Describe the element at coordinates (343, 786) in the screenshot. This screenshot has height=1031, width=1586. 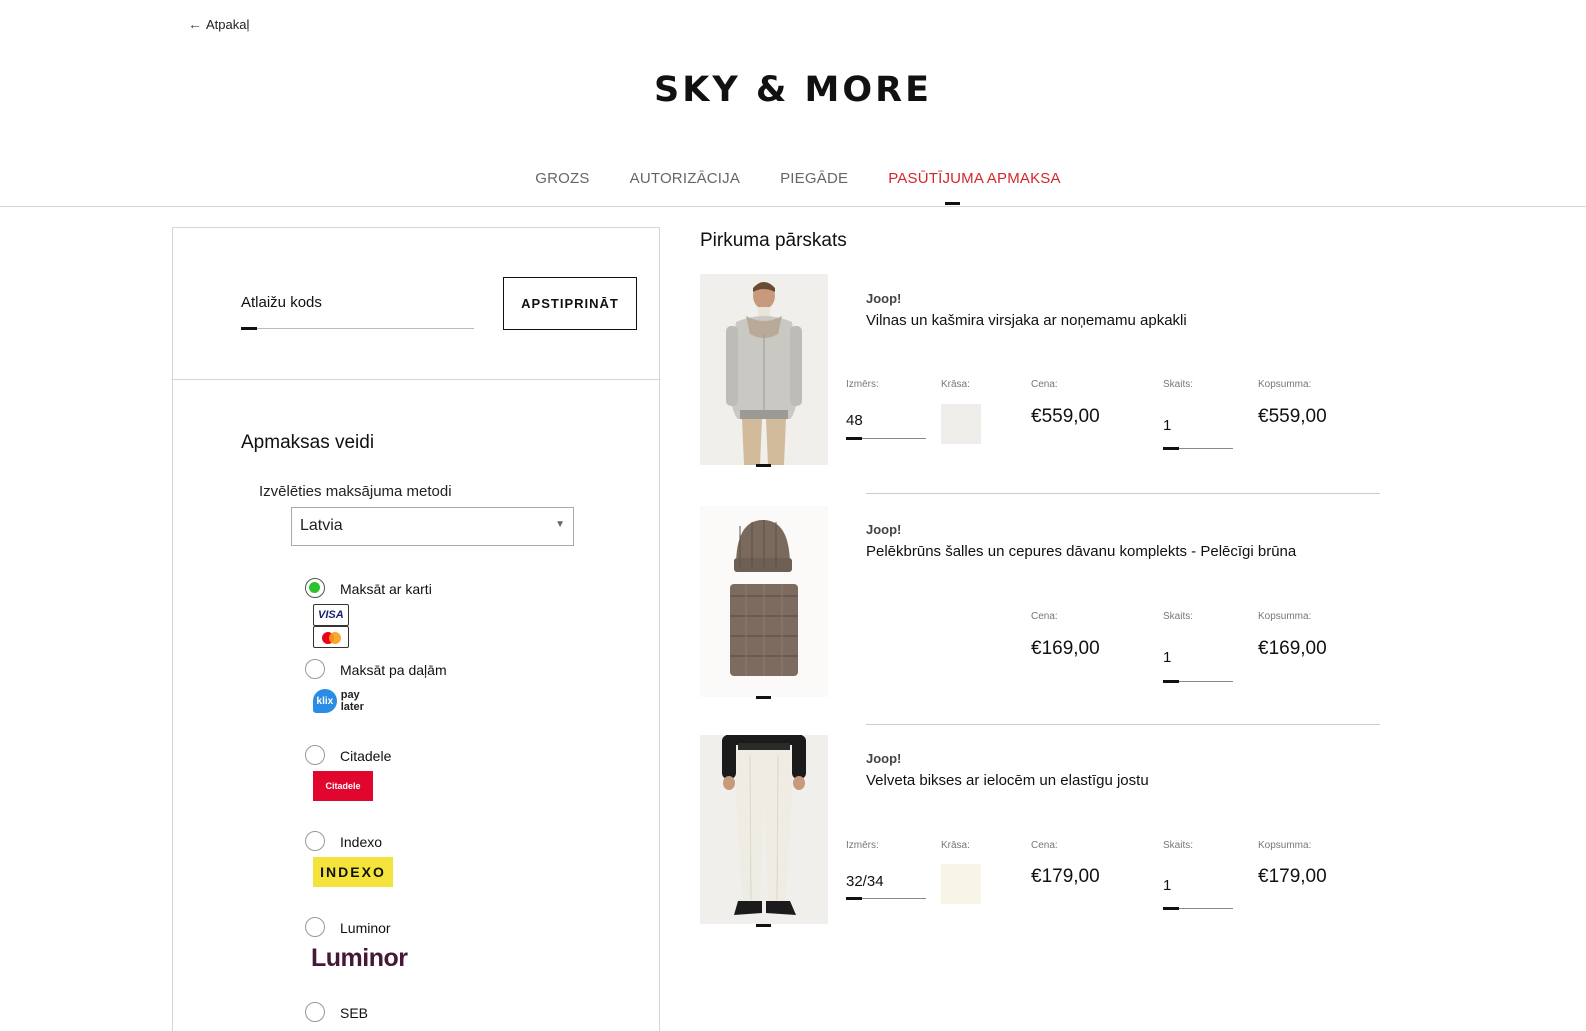
I see `citadele-logo: Citadele` at that location.